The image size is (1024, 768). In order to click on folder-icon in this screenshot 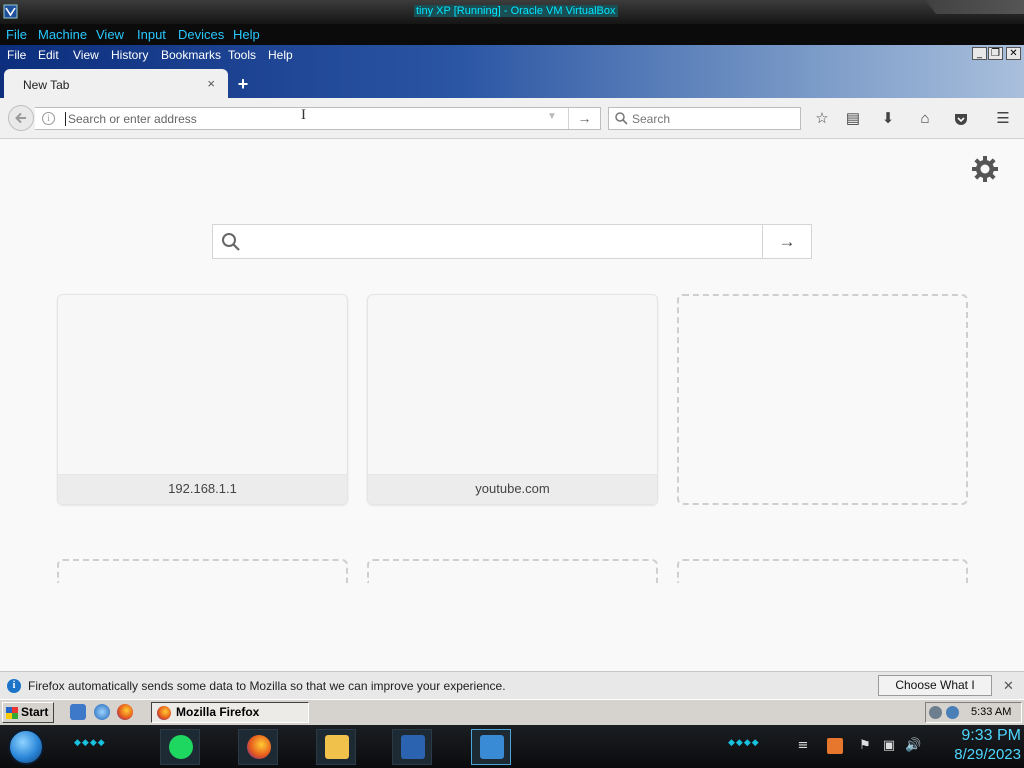, I will do `click(337, 747)`.